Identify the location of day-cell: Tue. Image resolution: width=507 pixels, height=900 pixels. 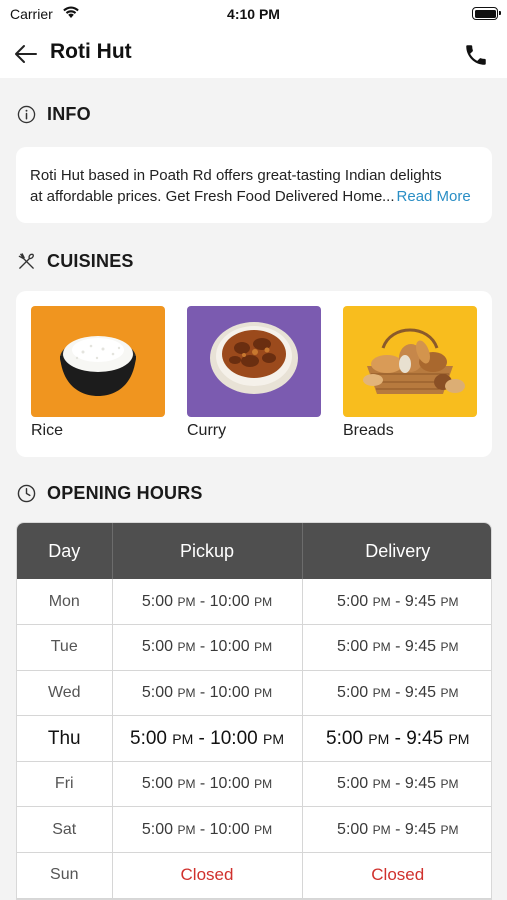
(65, 647).